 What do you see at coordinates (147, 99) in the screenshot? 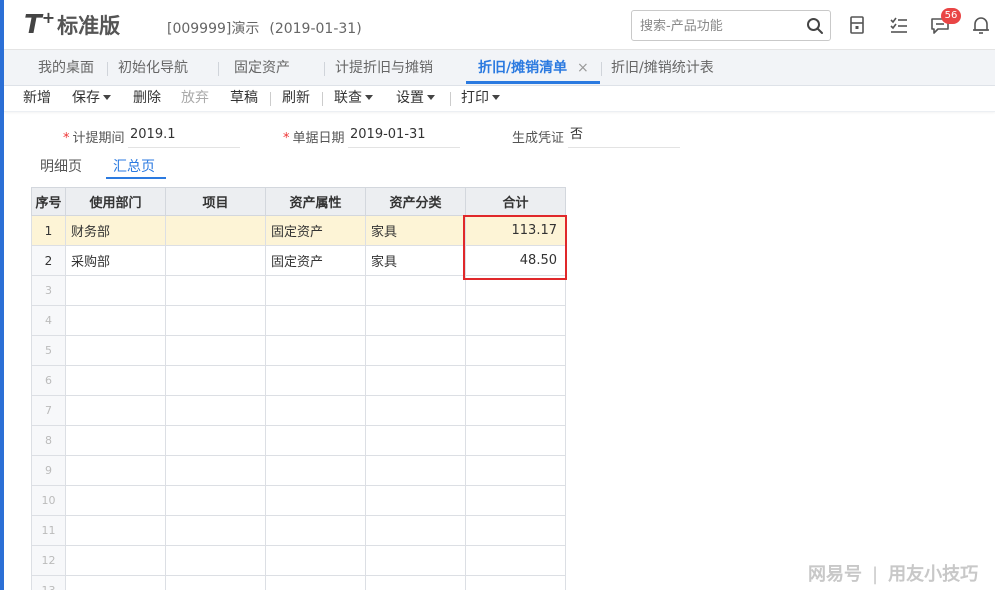
I see `delete-button: 删除` at bounding box center [147, 99].